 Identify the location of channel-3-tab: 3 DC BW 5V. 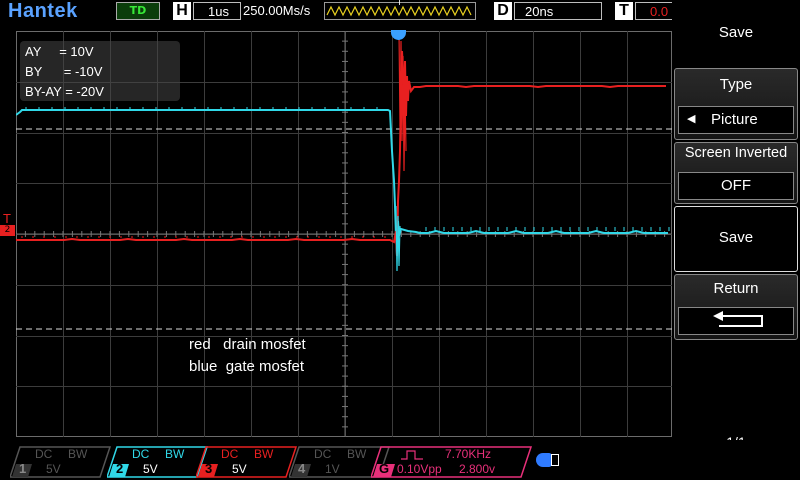
(247, 462).